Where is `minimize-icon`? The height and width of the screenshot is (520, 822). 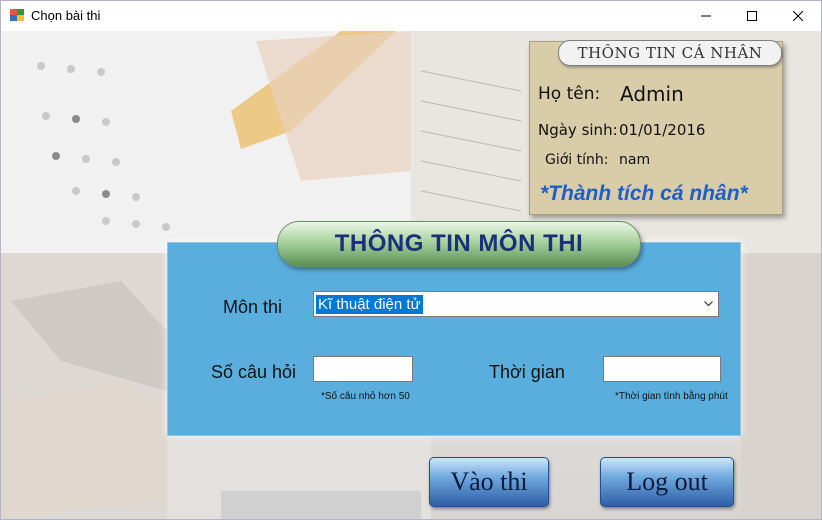 minimize-icon is located at coordinates (706, 16).